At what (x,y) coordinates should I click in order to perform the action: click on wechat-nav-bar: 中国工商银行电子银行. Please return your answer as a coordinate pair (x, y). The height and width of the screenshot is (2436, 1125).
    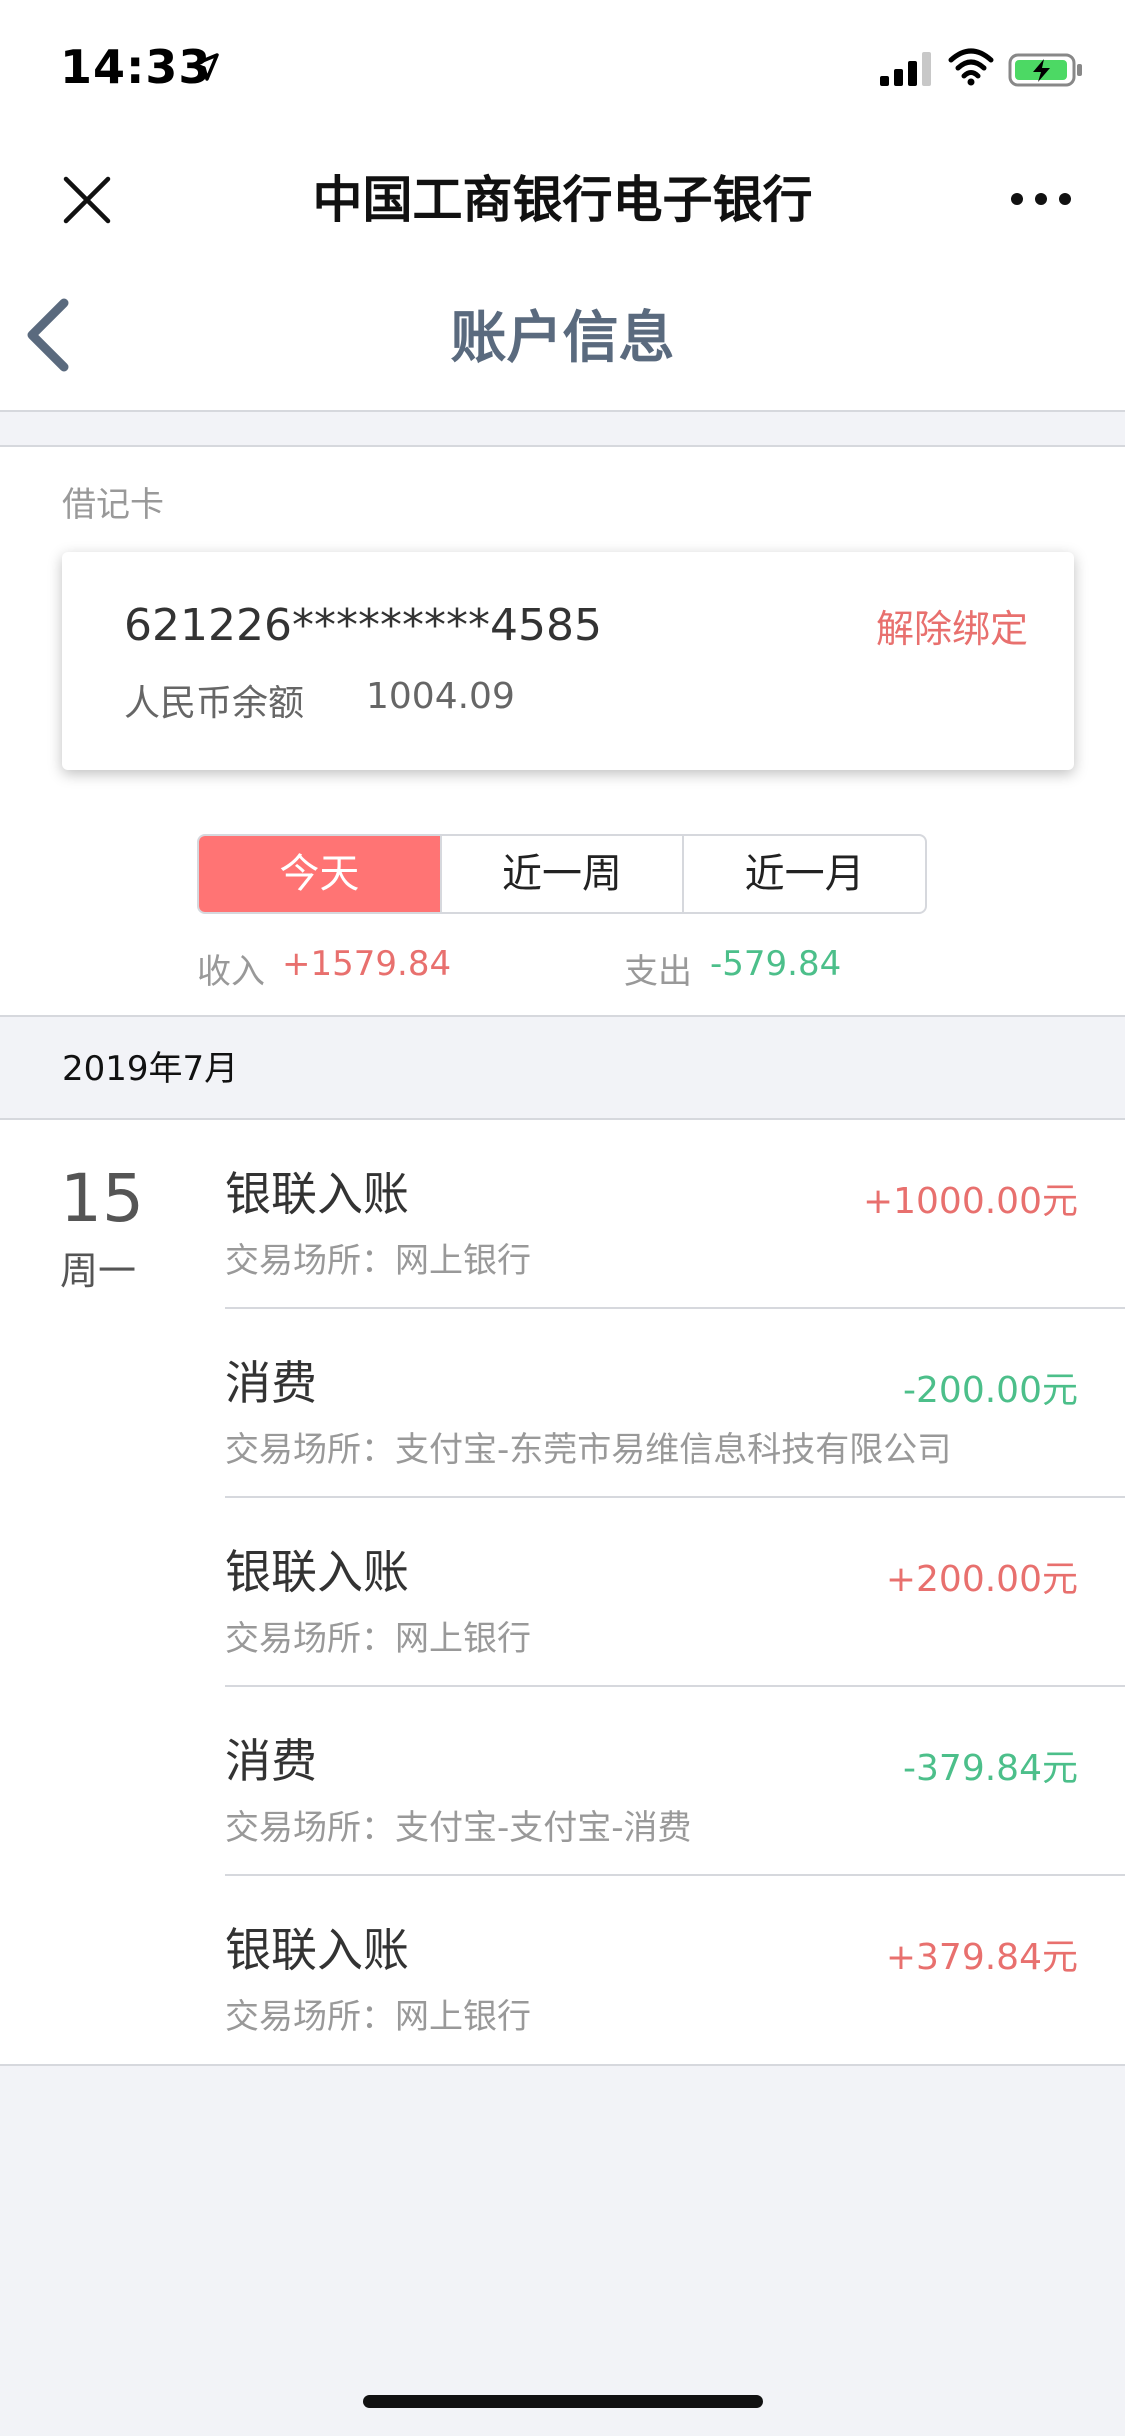
    Looking at the image, I should click on (562, 200).